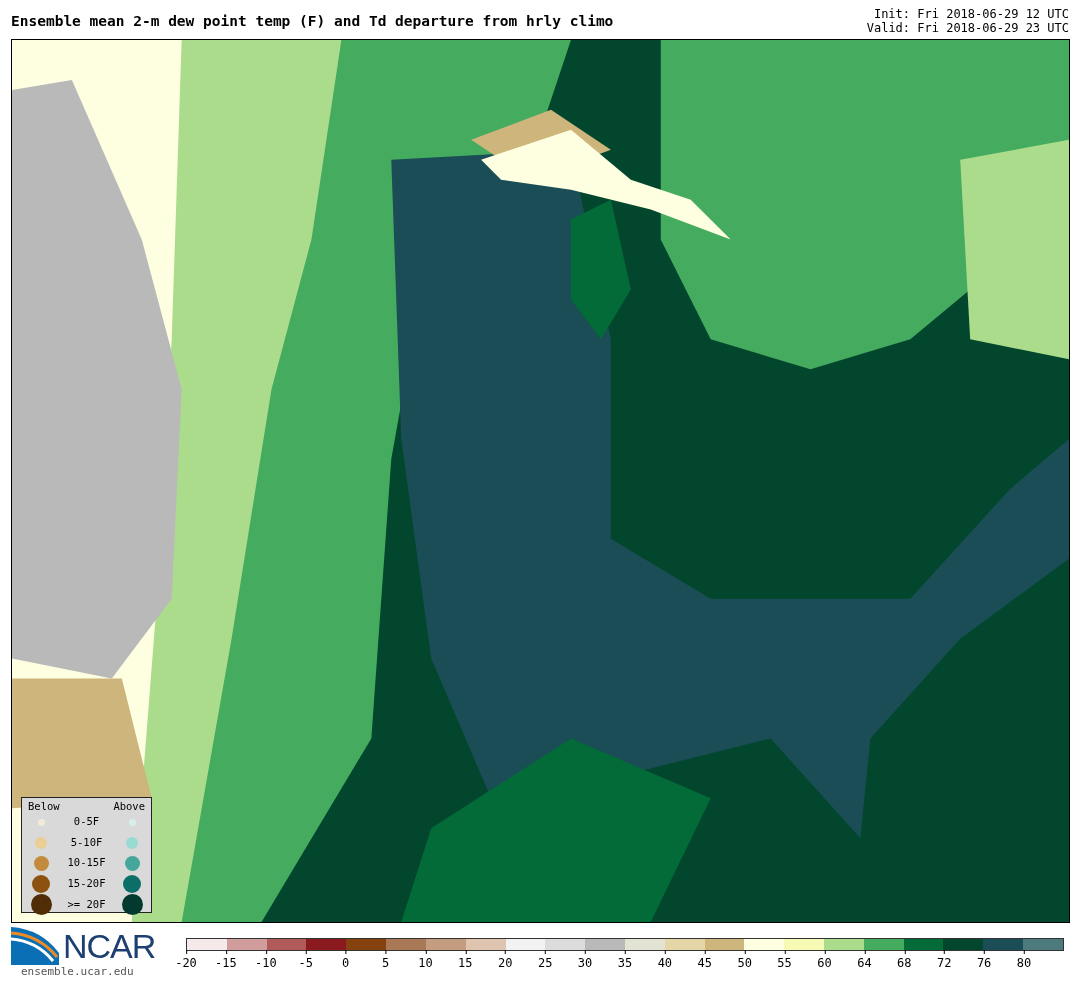  What do you see at coordinates (967, 28) in the screenshot?
I see `valid-time: Valid: Fri 2018-06-29 23 UTC` at bounding box center [967, 28].